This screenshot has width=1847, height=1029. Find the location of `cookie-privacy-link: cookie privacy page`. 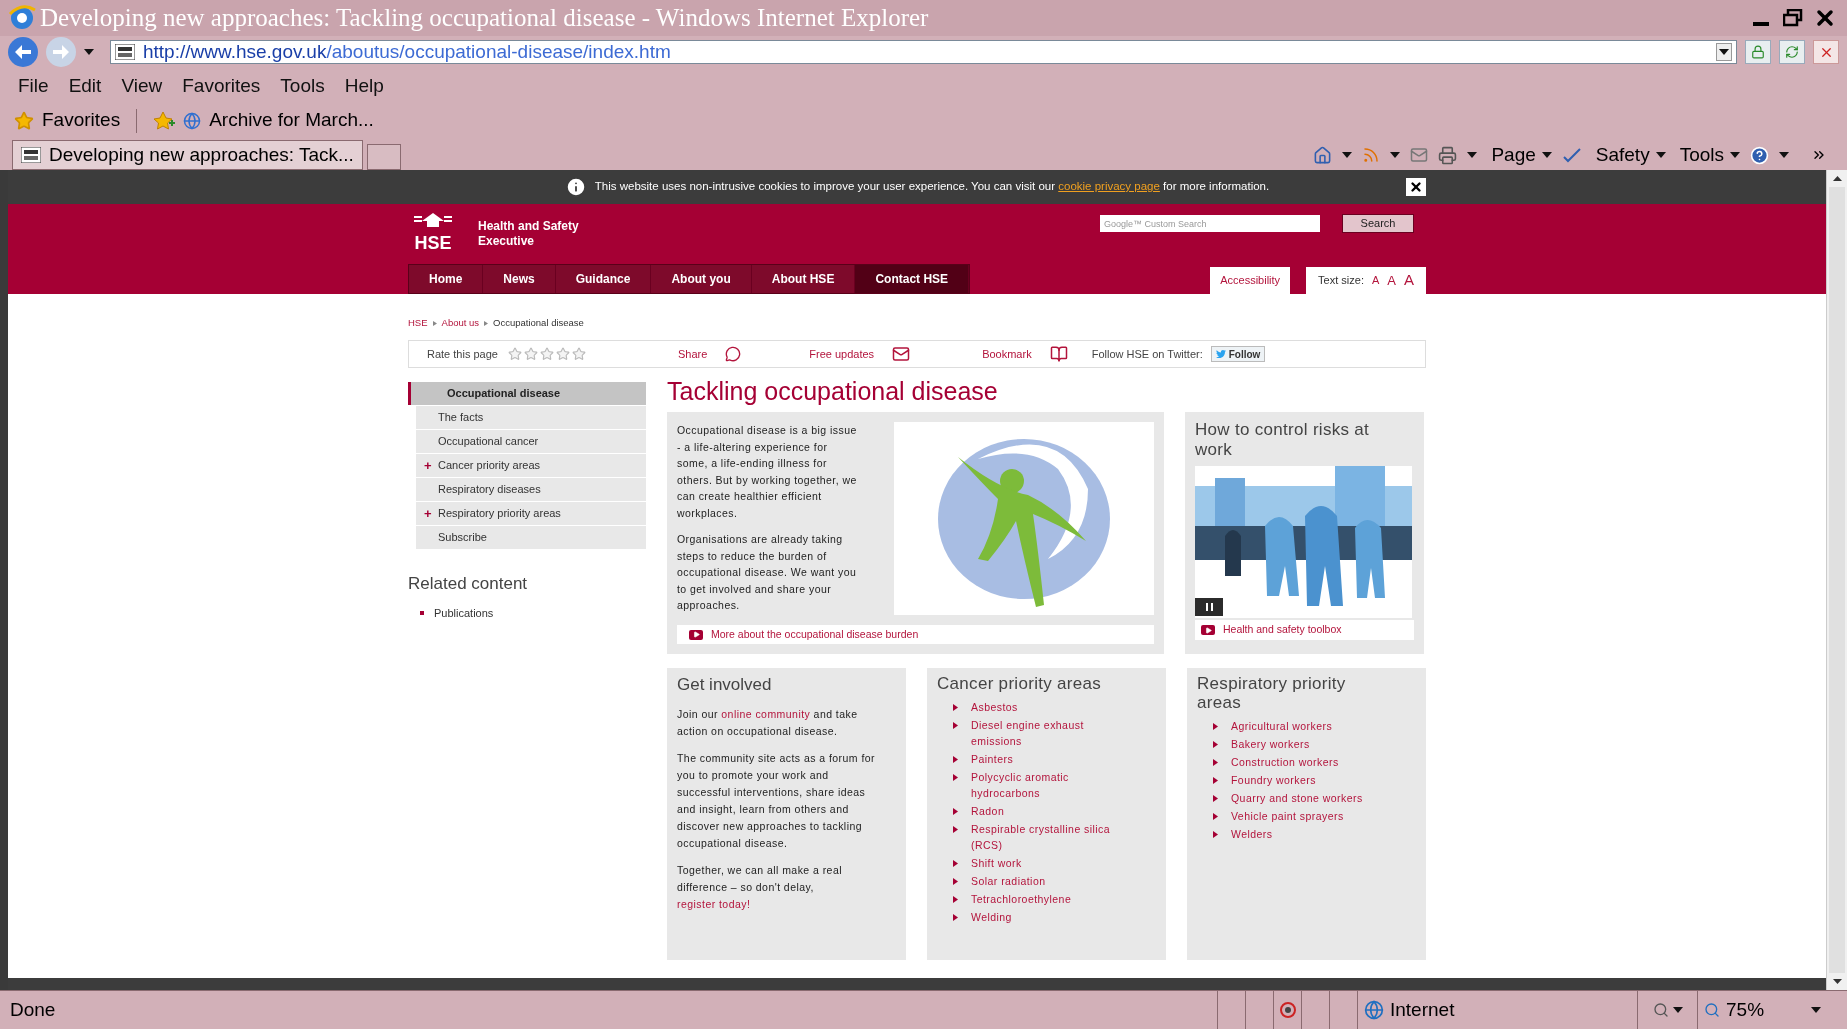

cookie-privacy-link: cookie privacy page is located at coordinates (1109, 186).